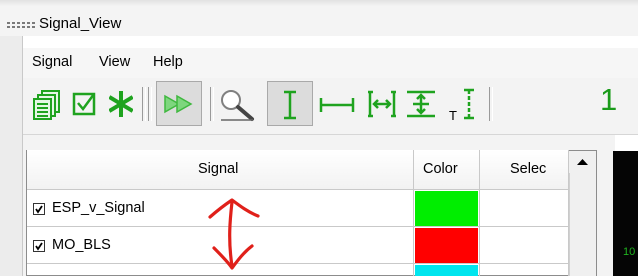 This screenshot has width=638, height=276. I want to click on fit-vertical-icon, so click(421, 104).